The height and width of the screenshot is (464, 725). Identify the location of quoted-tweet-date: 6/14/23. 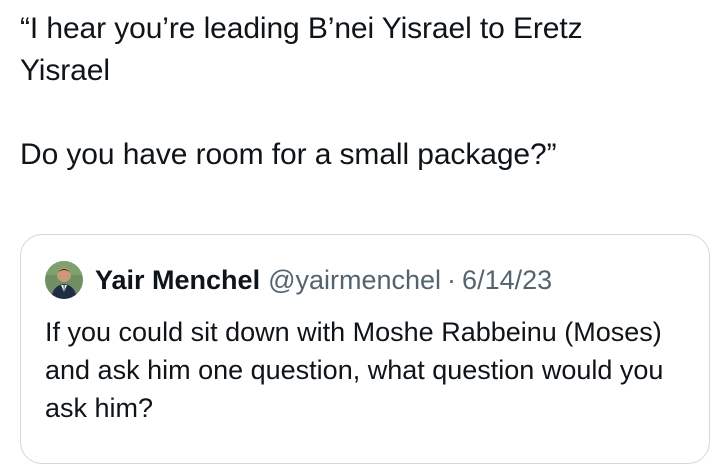
(507, 280).